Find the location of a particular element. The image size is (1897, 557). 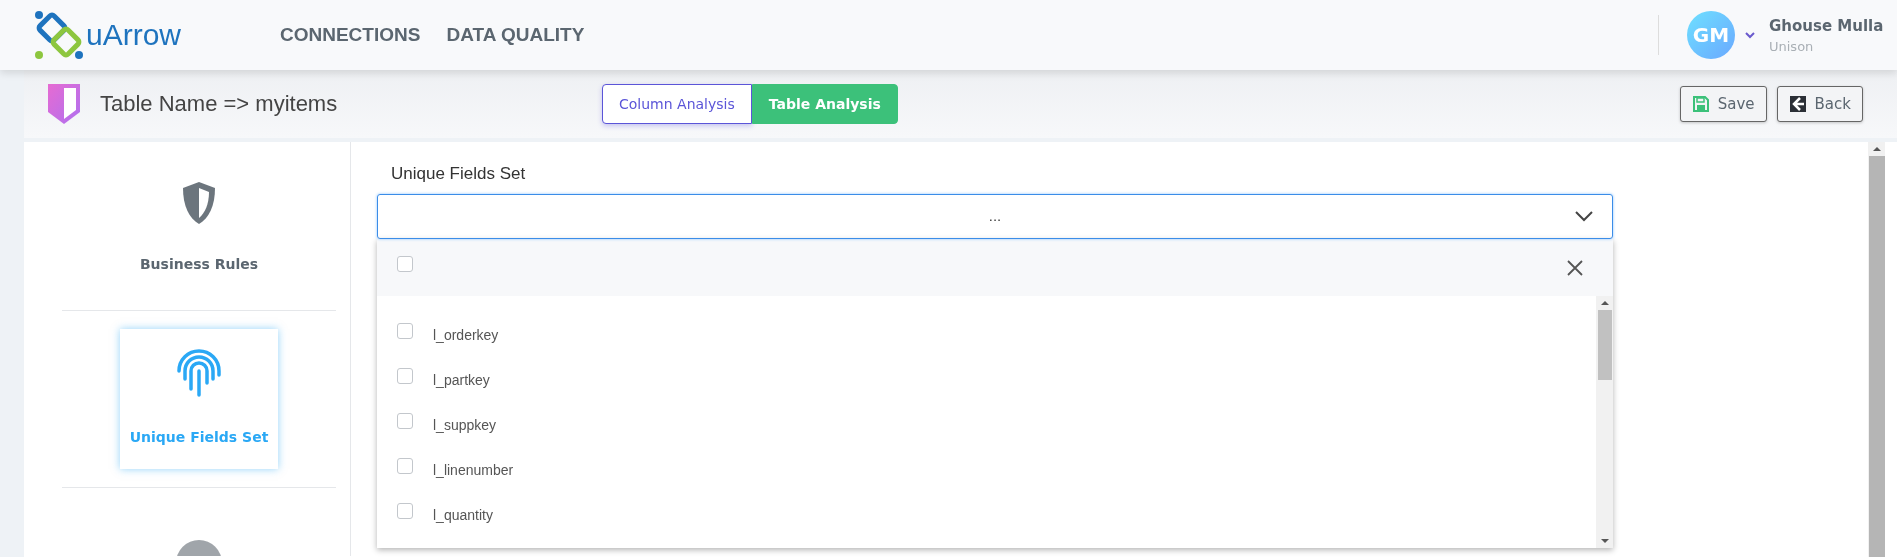

logo: uArrow is located at coordinates (157, 35).